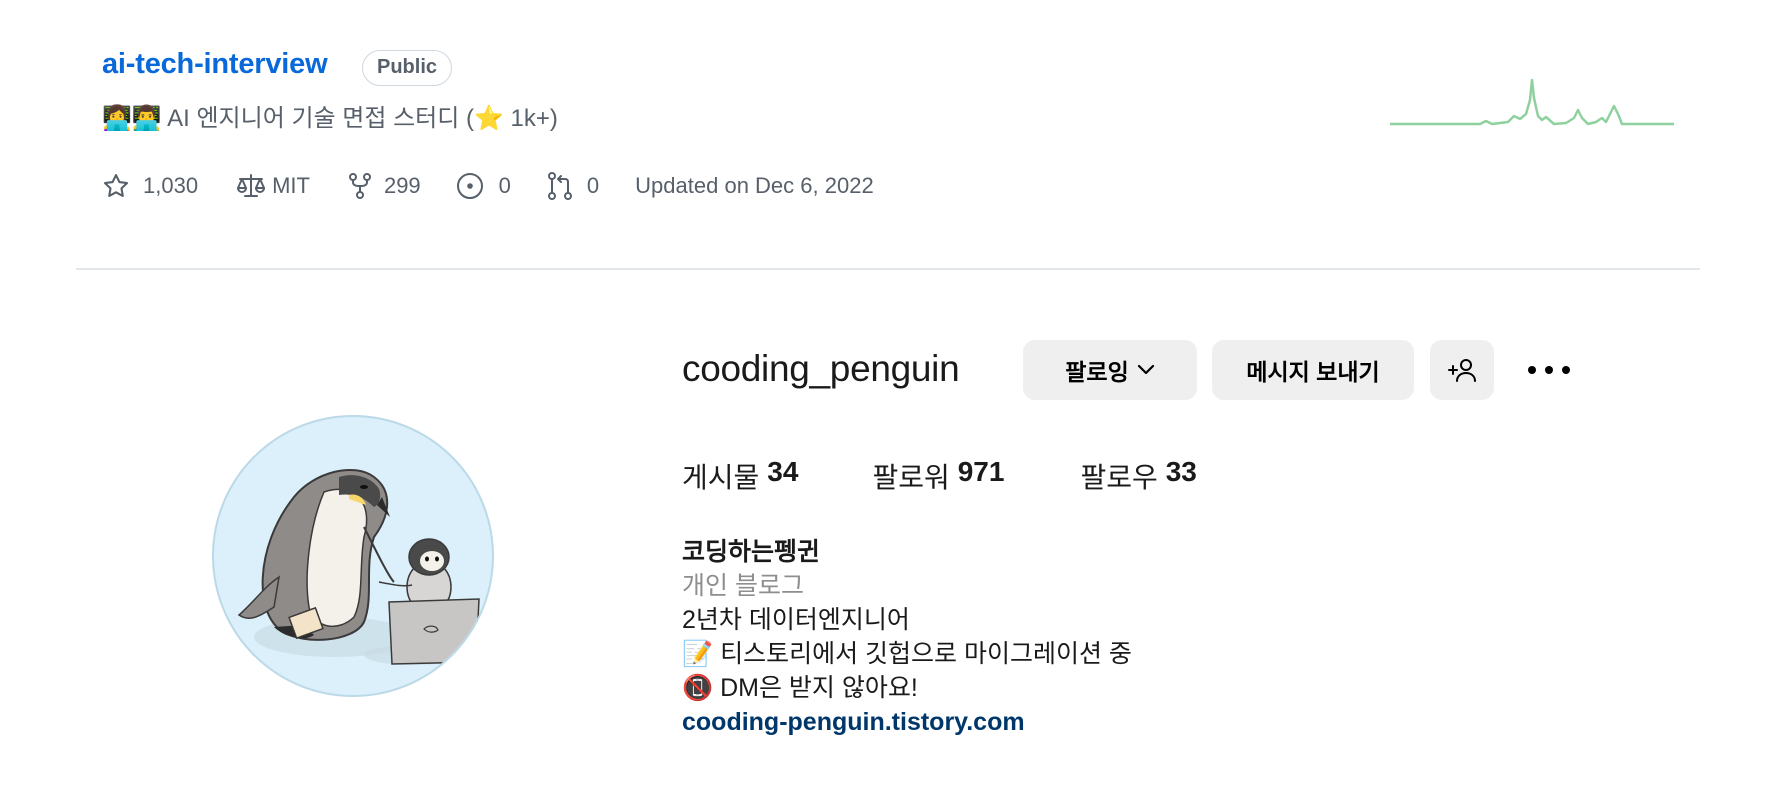 The image size is (1776, 804). I want to click on issues-count: 0, so click(483, 186).